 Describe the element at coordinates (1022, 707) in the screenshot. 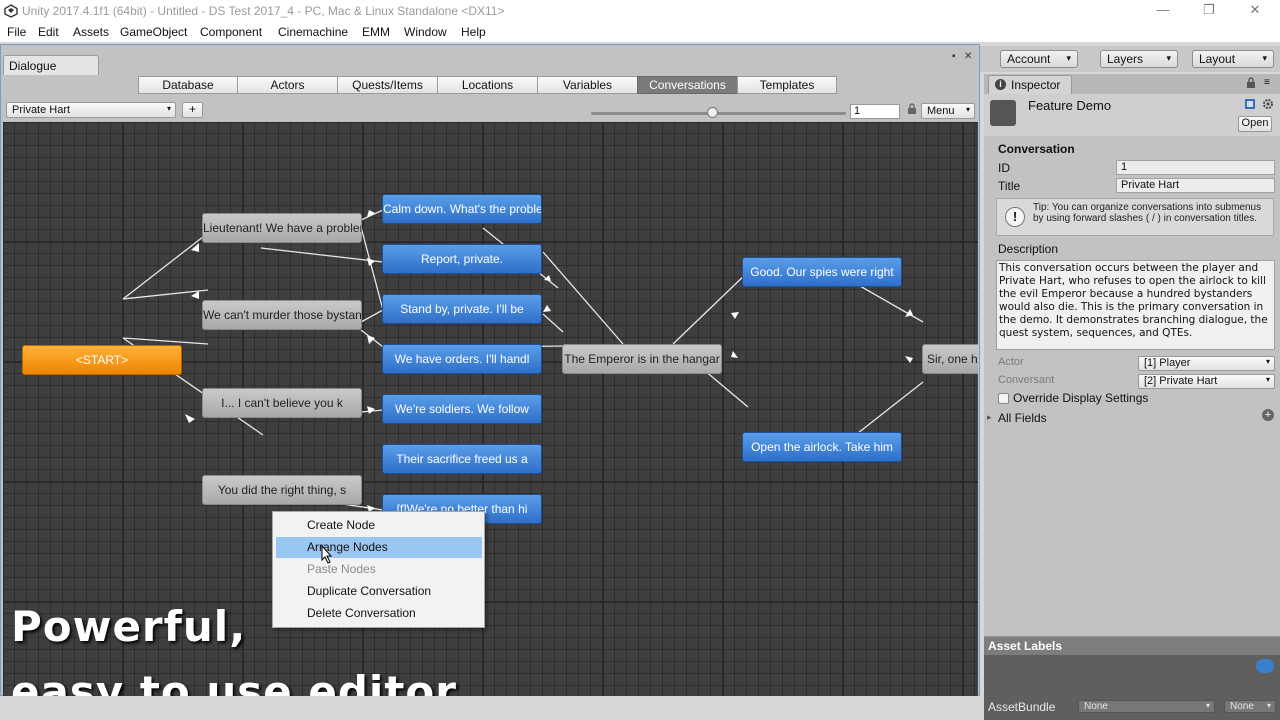

I see `assetbundle-label: AssetBundle` at that location.